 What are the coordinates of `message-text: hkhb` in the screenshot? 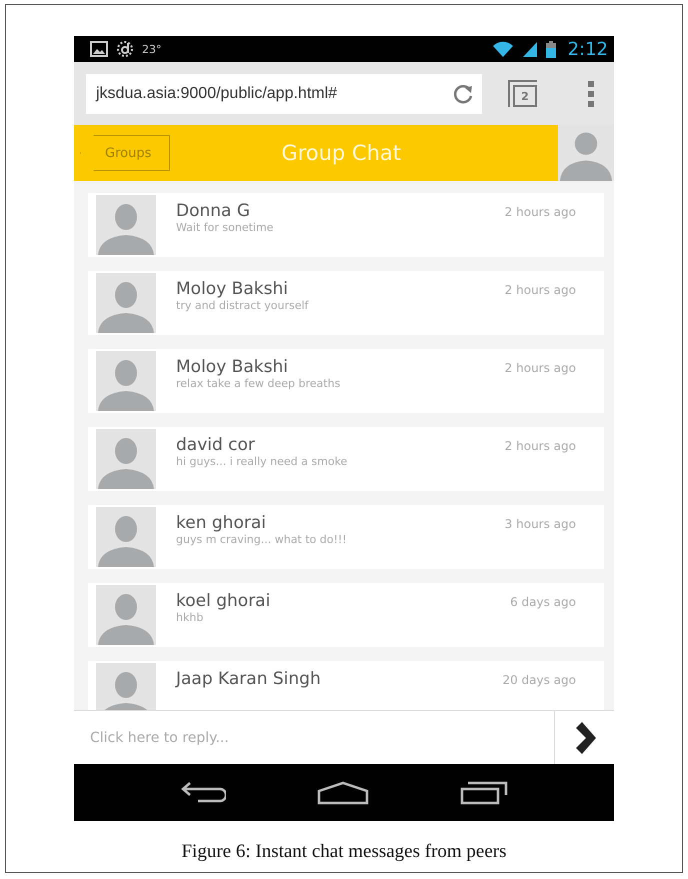 It's located at (190, 617).